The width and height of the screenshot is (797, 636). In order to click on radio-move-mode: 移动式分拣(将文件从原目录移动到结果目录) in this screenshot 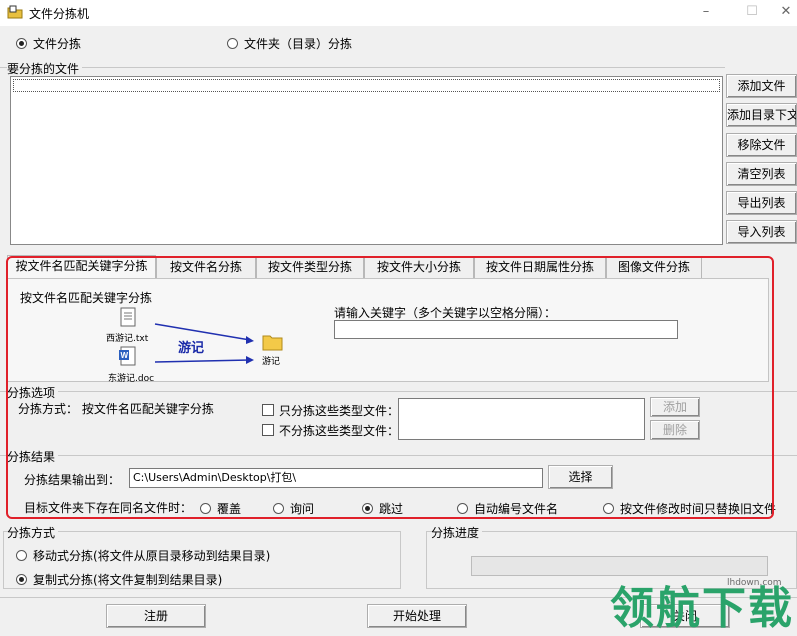, I will do `click(143, 555)`.